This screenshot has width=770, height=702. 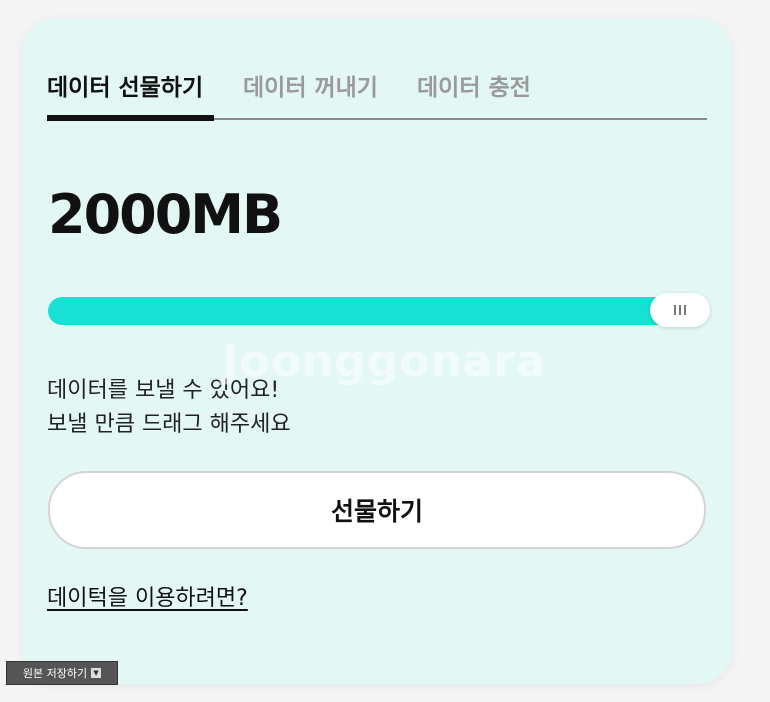 What do you see at coordinates (169, 408) in the screenshot?
I see `instruction-text: 데이터를 보낼 수 있어요! 보낼 만큼 드래그 해주세요` at bounding box center [169, 408].